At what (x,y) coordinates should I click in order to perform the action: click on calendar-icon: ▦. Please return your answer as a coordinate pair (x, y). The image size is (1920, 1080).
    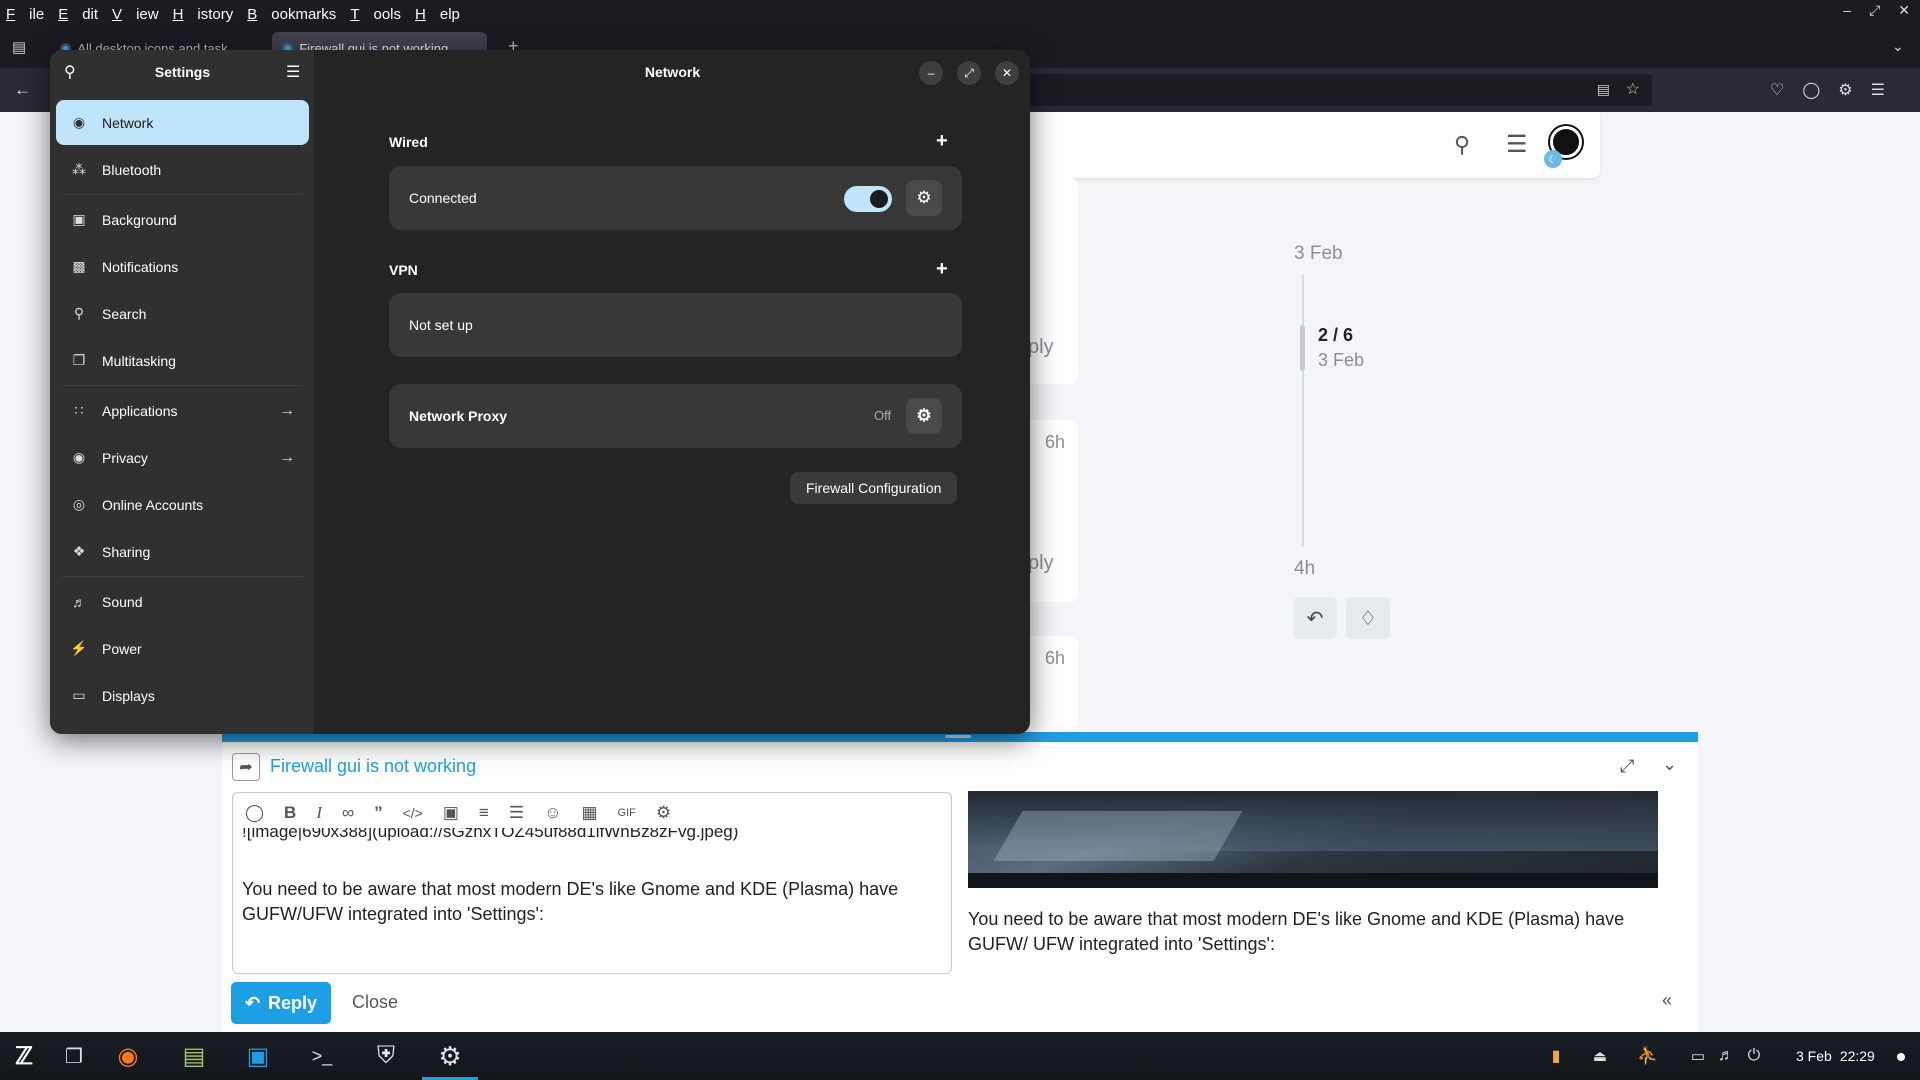
    Looking at the image, I should click on (589, 813).